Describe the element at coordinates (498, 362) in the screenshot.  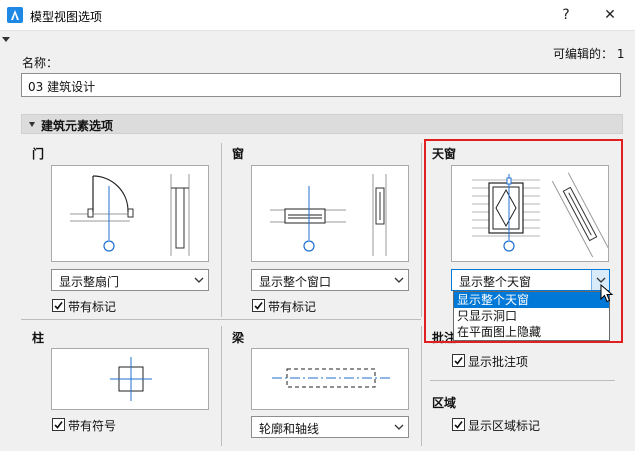
I see `annotation-label: 显示批注项` at that location.